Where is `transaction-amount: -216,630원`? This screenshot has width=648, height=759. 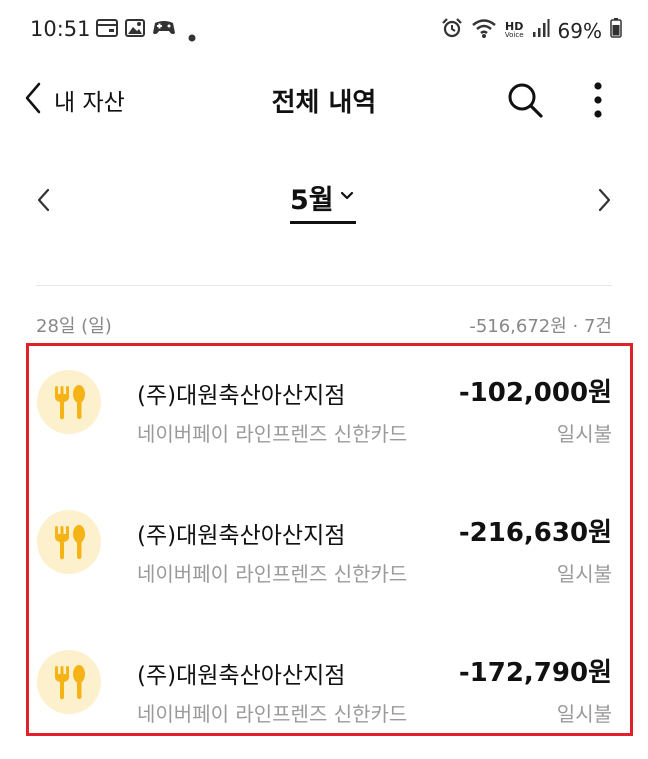 transaction-amount: -216,630원 is located at coordinates (535, 533).